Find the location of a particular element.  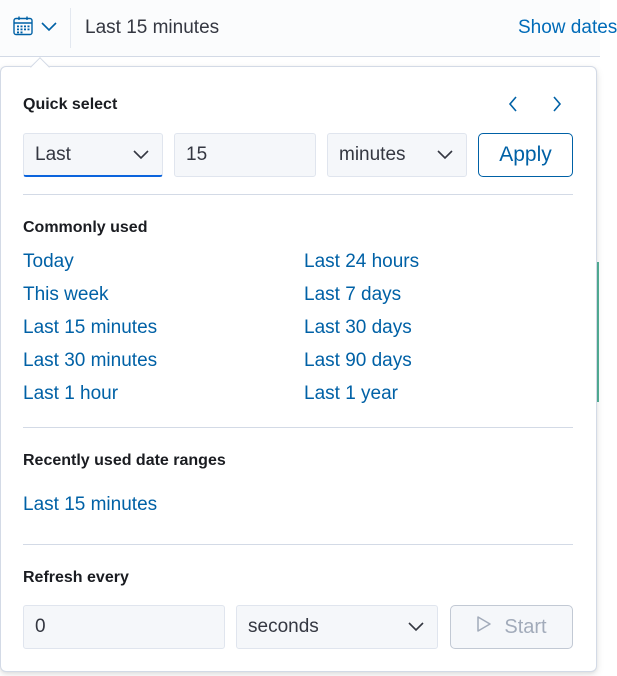

date-picker-bar: Last 15 minutes Show dates is located at coordinates (308, 28).